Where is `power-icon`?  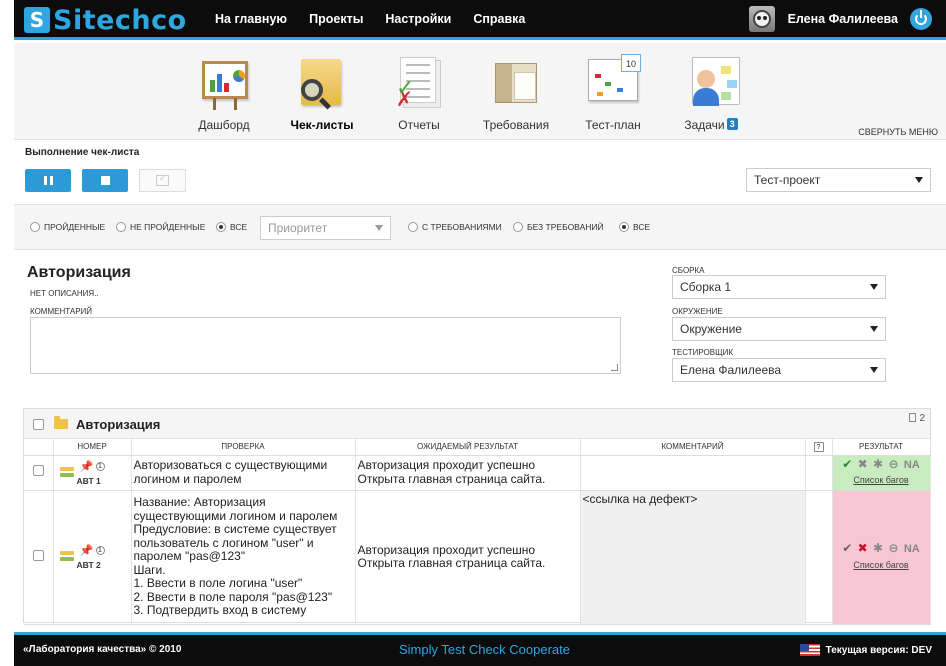 power-icon is located at coordinates (921, 17).